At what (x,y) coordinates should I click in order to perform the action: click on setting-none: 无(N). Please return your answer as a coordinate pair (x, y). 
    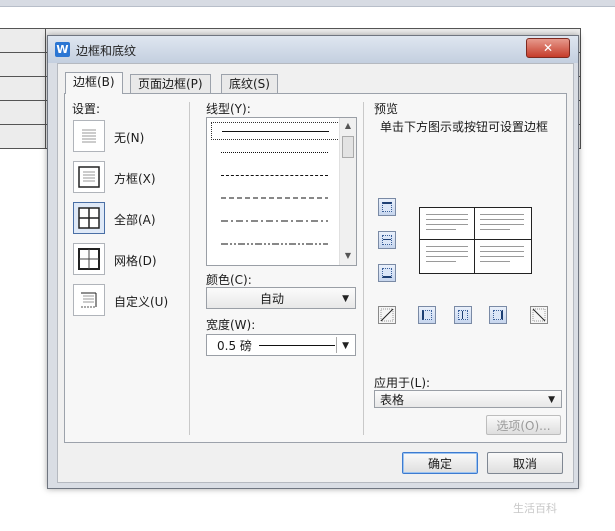
    Looking at the image, I should click on (128, 138).